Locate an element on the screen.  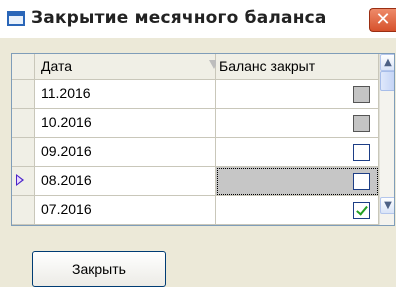
header-corner is located at coordinates (23, 67).